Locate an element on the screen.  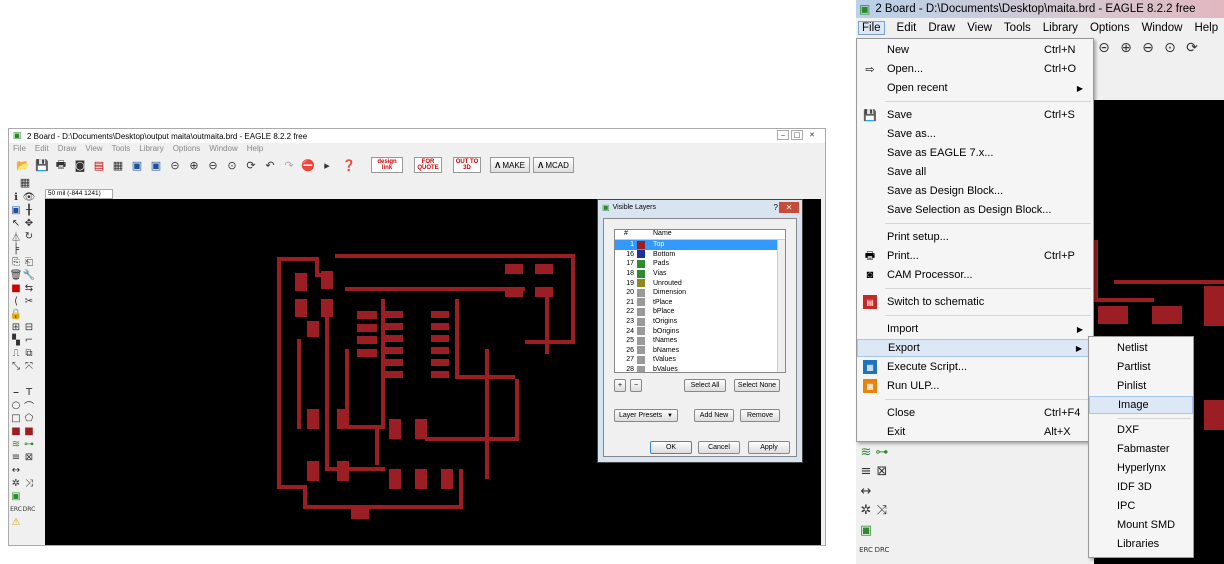
dialog-help-icon: ? is located at coordinates (776, 207).